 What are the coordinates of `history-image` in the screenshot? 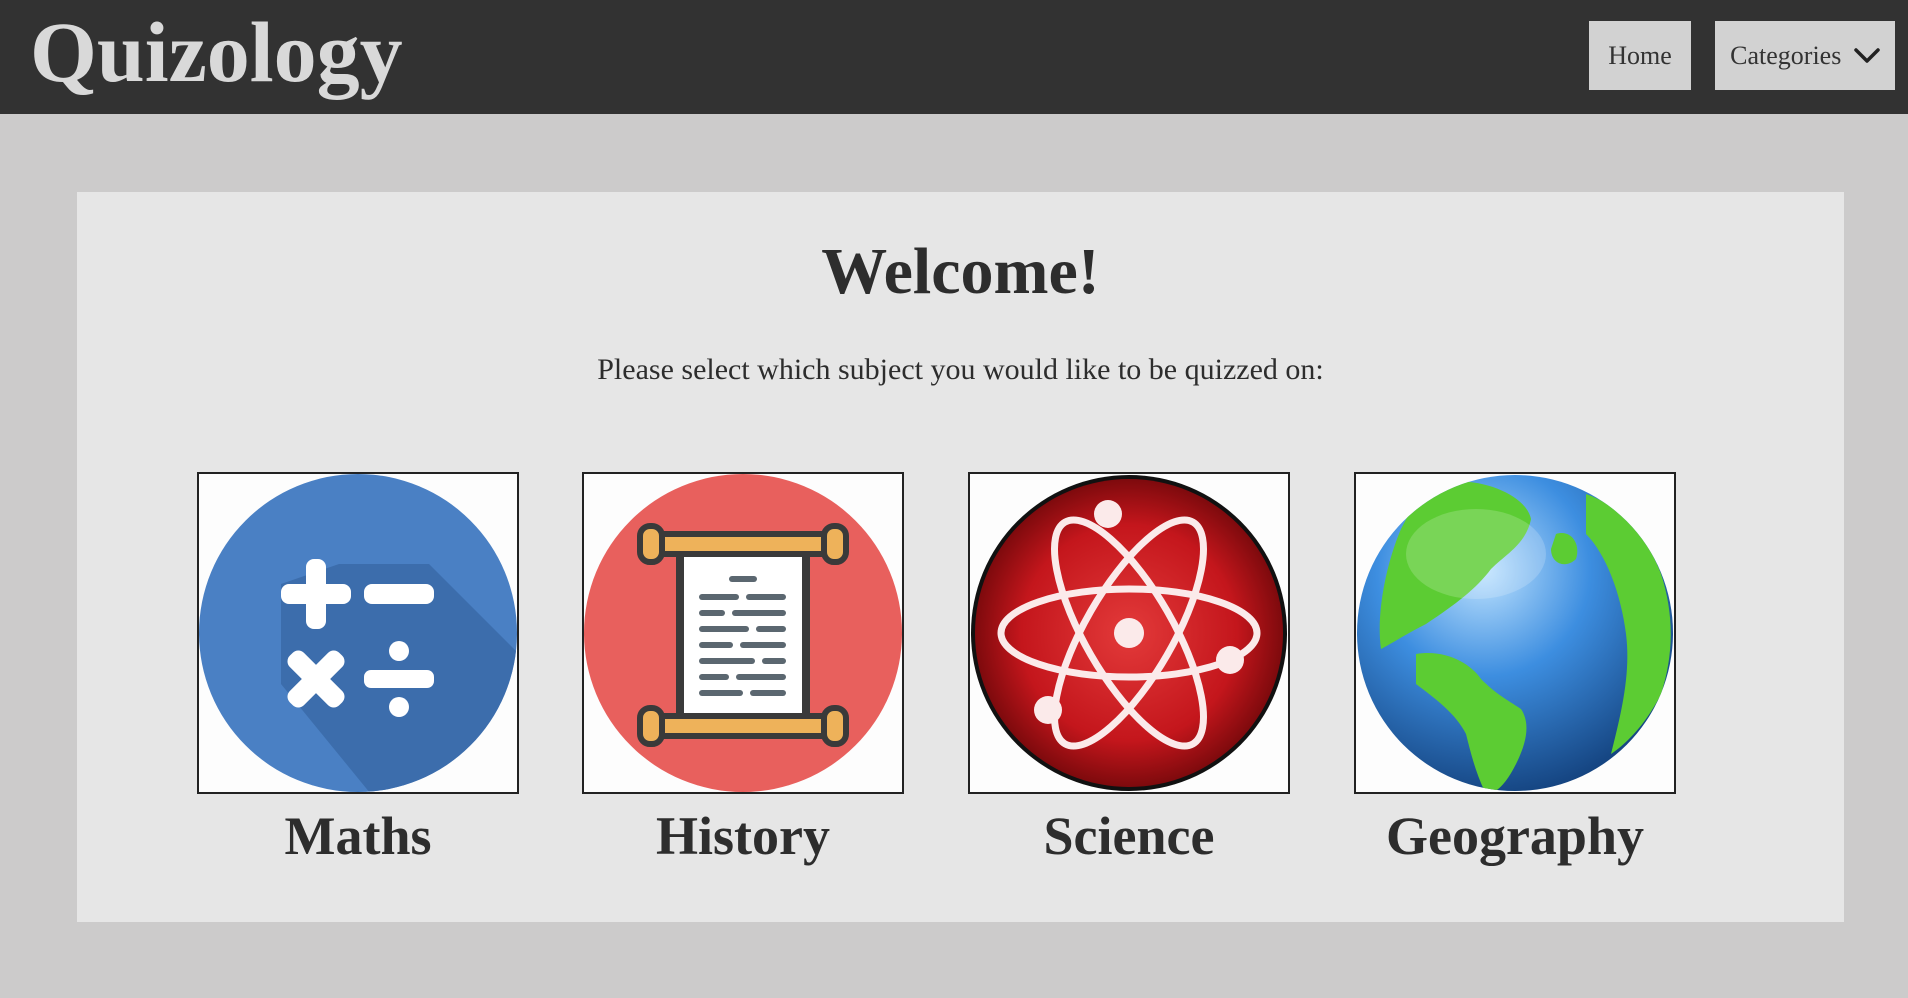 It's located at (743, 633).